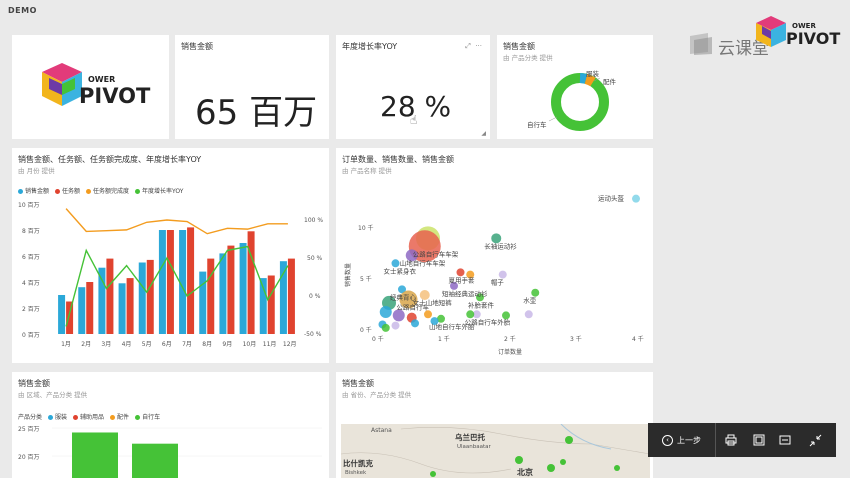 This screenshot has height=478, width=850. I want to click on legend-item: 销售金额, so click(33, 190).